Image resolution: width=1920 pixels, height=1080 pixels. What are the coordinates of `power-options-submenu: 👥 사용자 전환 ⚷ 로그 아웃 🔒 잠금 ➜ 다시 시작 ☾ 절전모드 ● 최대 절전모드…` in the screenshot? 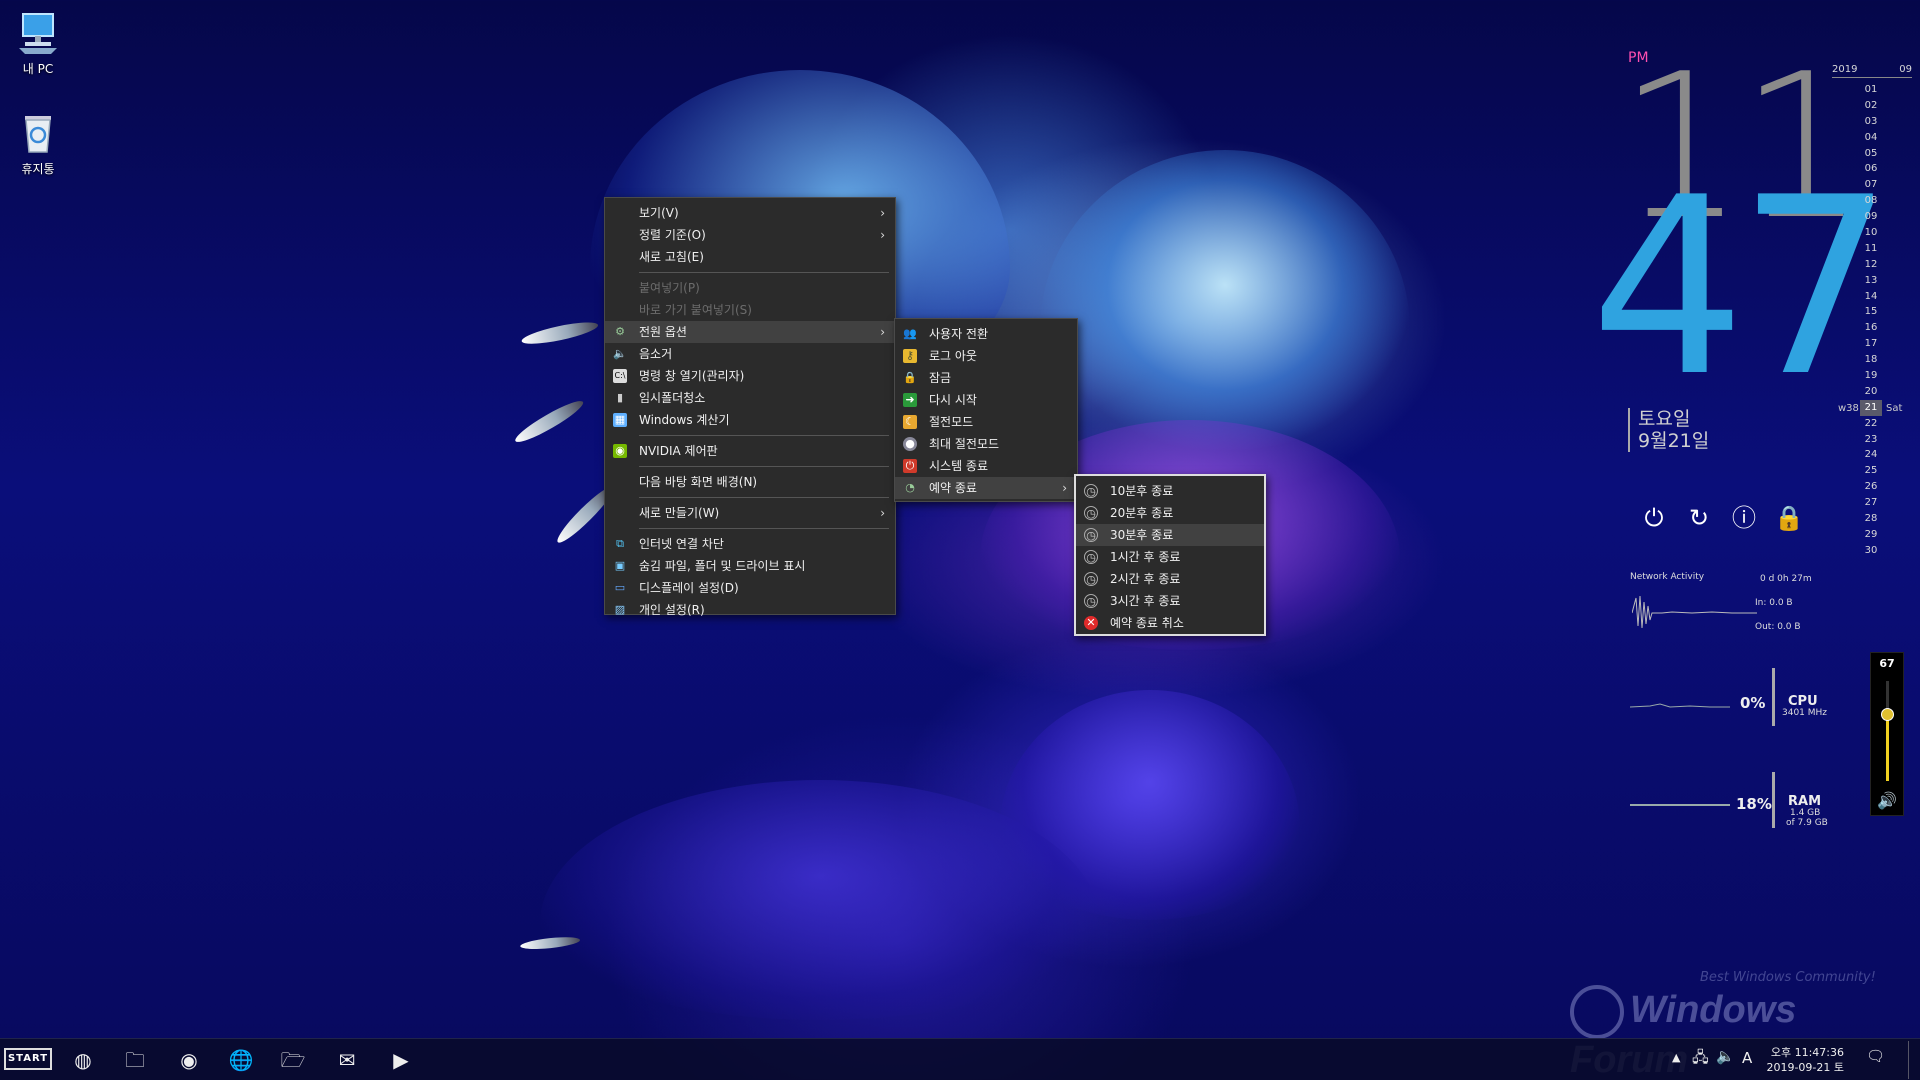 It's located at (986, 410).